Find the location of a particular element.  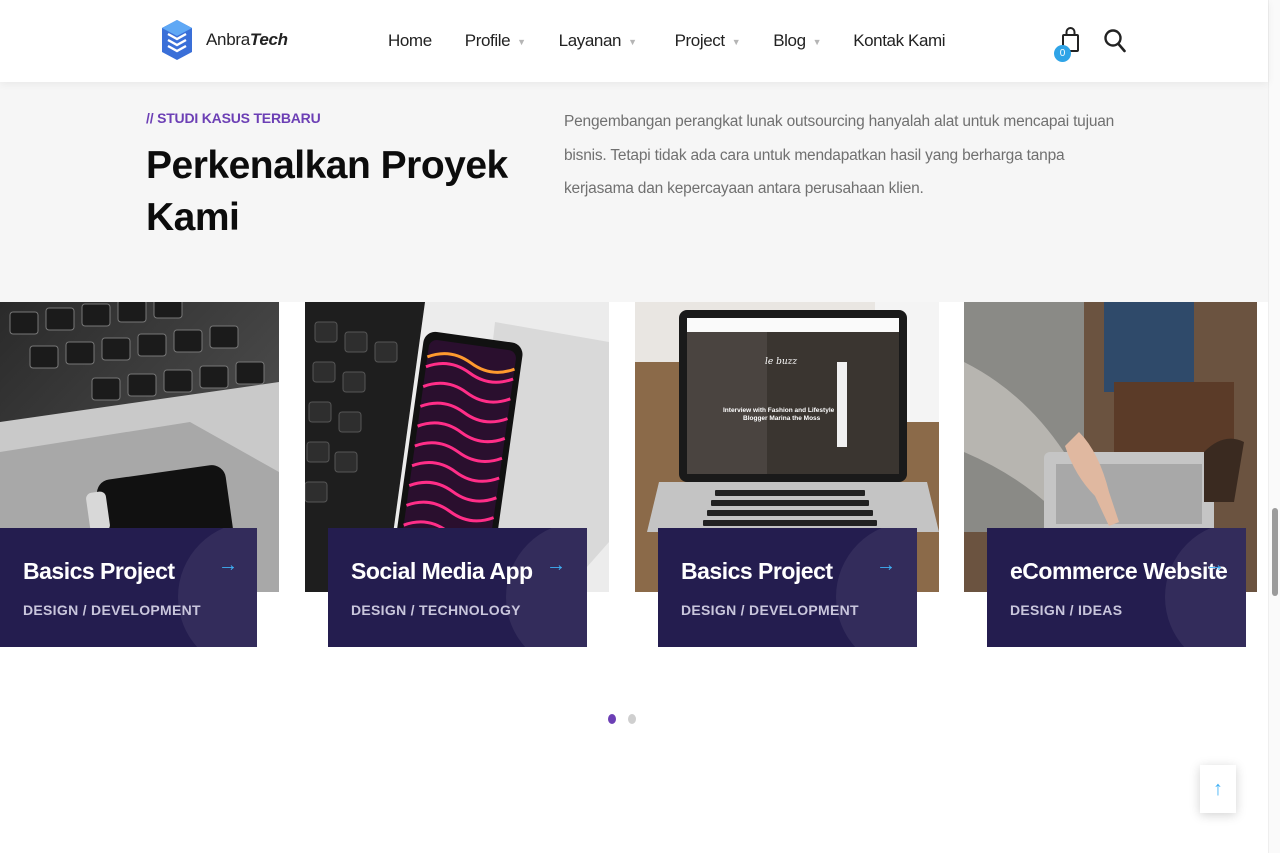

project-card-4: eCommerce Website DESIGN / IDEAS → is located at coordinates (1116, 587).